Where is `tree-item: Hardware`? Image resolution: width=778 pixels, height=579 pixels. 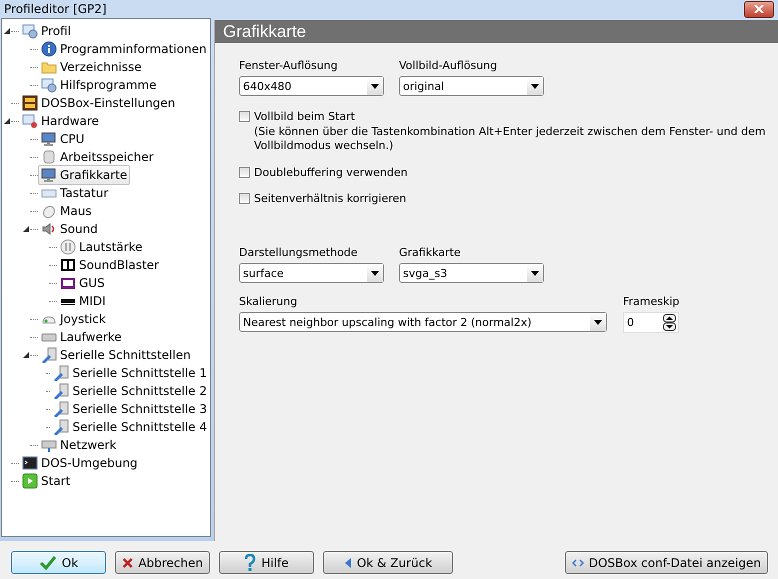
tree-item: Hardware is located at coordinates (60, 121).